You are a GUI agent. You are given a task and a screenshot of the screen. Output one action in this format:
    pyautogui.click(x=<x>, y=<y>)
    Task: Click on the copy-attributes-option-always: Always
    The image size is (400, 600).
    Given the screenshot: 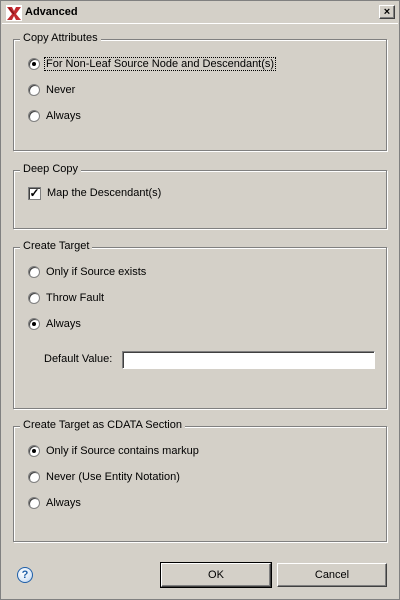 What is the action you would take?
    pyautogui.click(x=55, y=116)
    